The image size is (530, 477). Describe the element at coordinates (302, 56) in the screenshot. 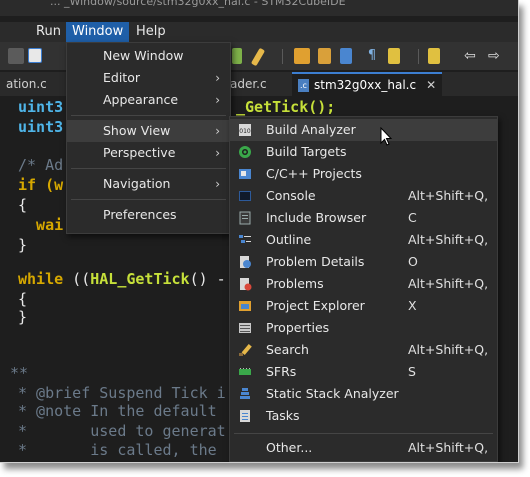

I see `edit-icon` at that location.